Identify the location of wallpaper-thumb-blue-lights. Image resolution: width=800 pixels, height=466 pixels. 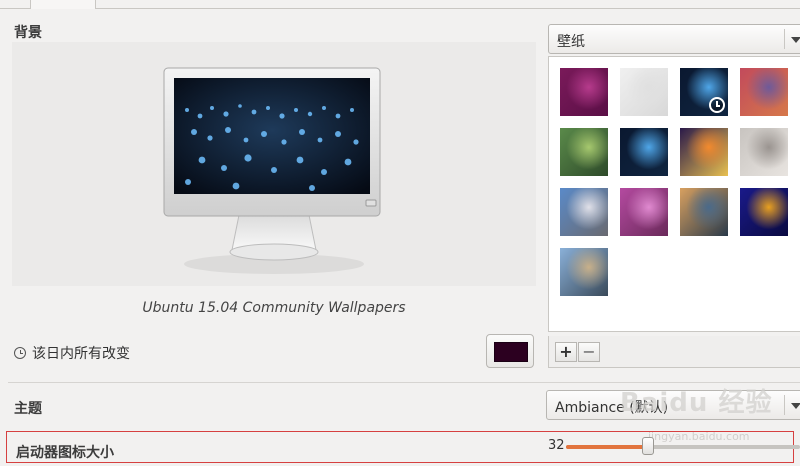
(704, 92).